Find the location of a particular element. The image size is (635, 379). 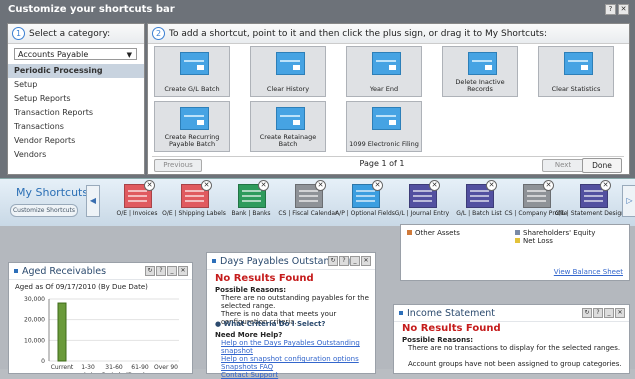

window-controls: ? ✕ is located at coordinates (617, 9).